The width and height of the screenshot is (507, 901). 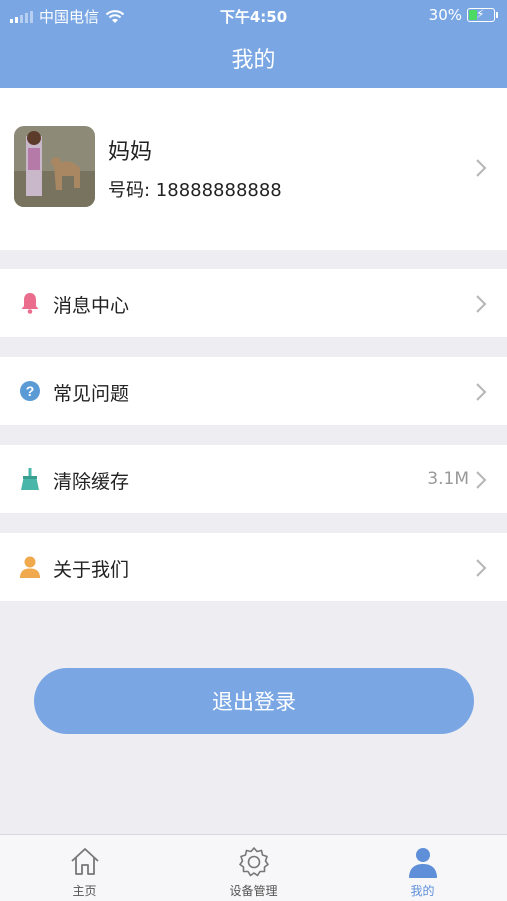 What do you see at coordinates (130, 152) in the screenshot?
I see `profile-name: 妈妈` at bounding box center [130, 152].